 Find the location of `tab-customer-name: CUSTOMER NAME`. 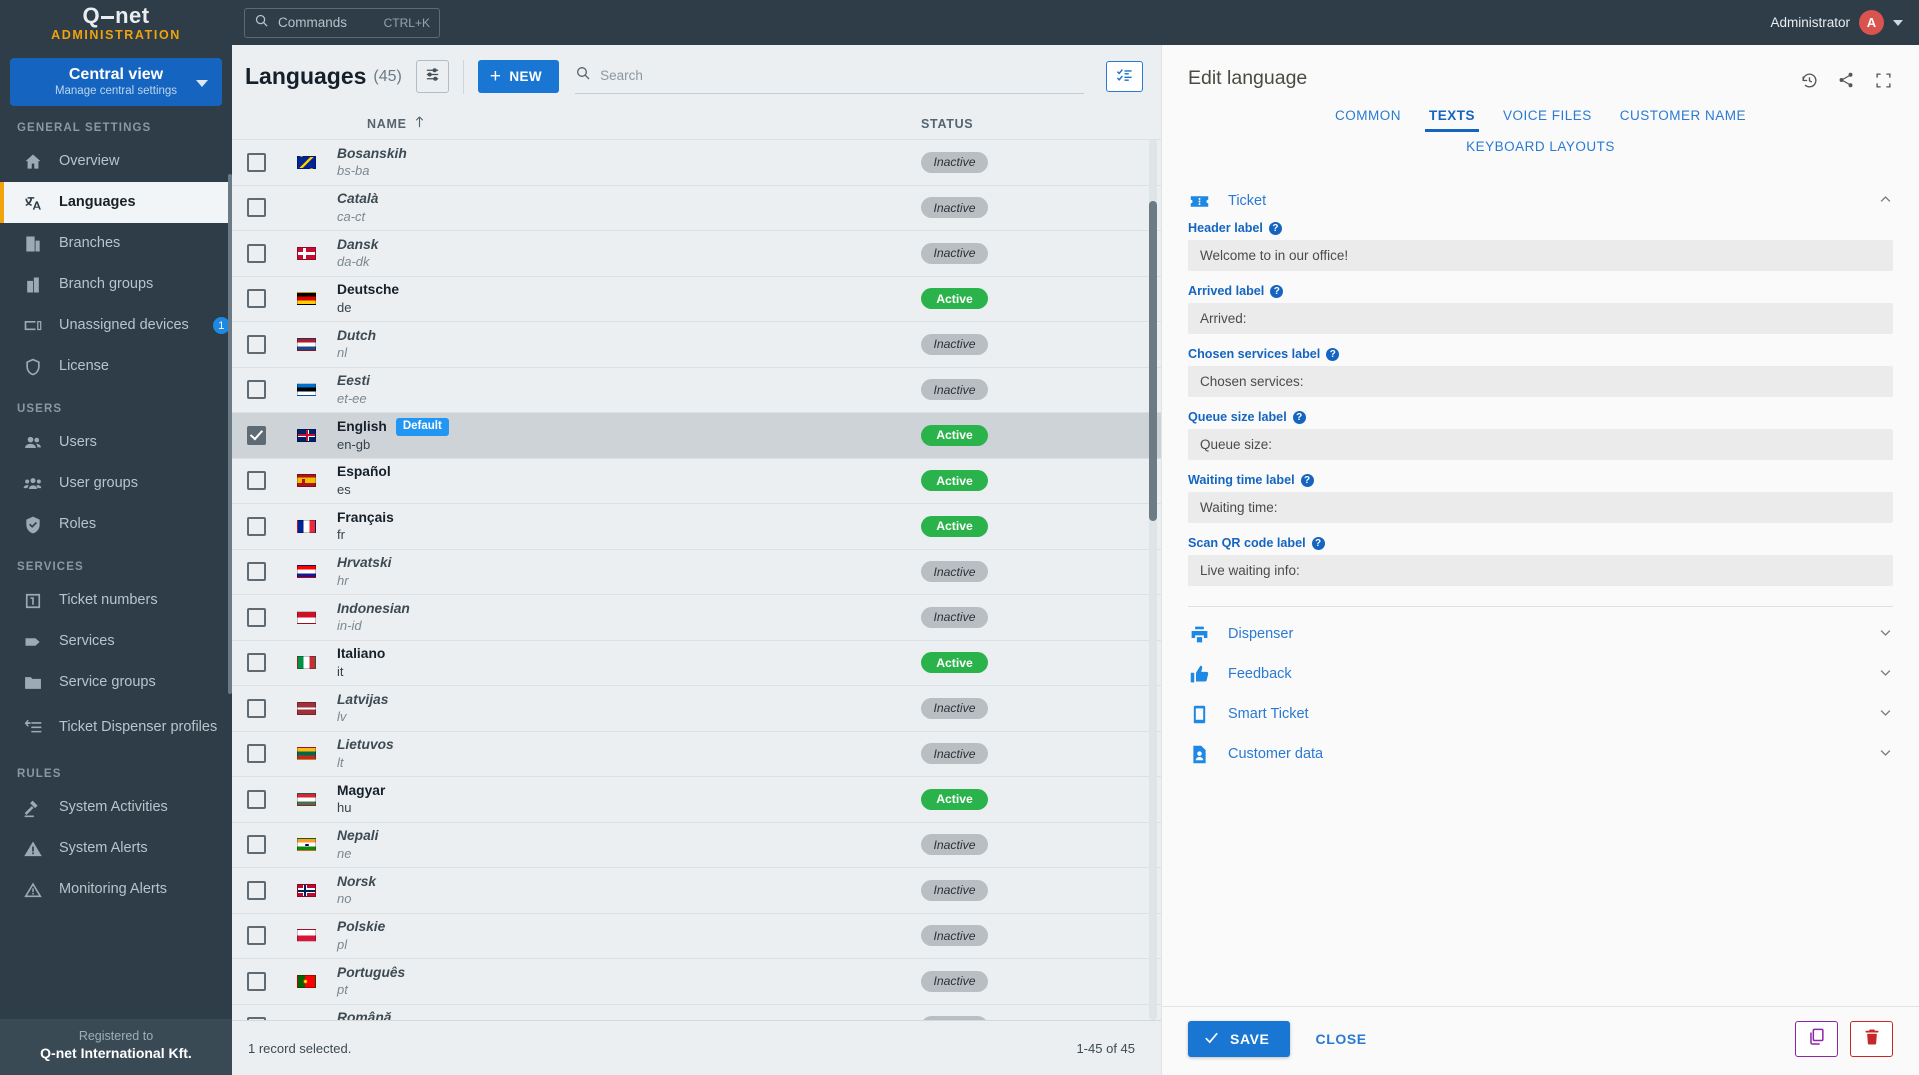

tab-customer-name: CUSTOMER NAME is located at coordinates (1683, 117).